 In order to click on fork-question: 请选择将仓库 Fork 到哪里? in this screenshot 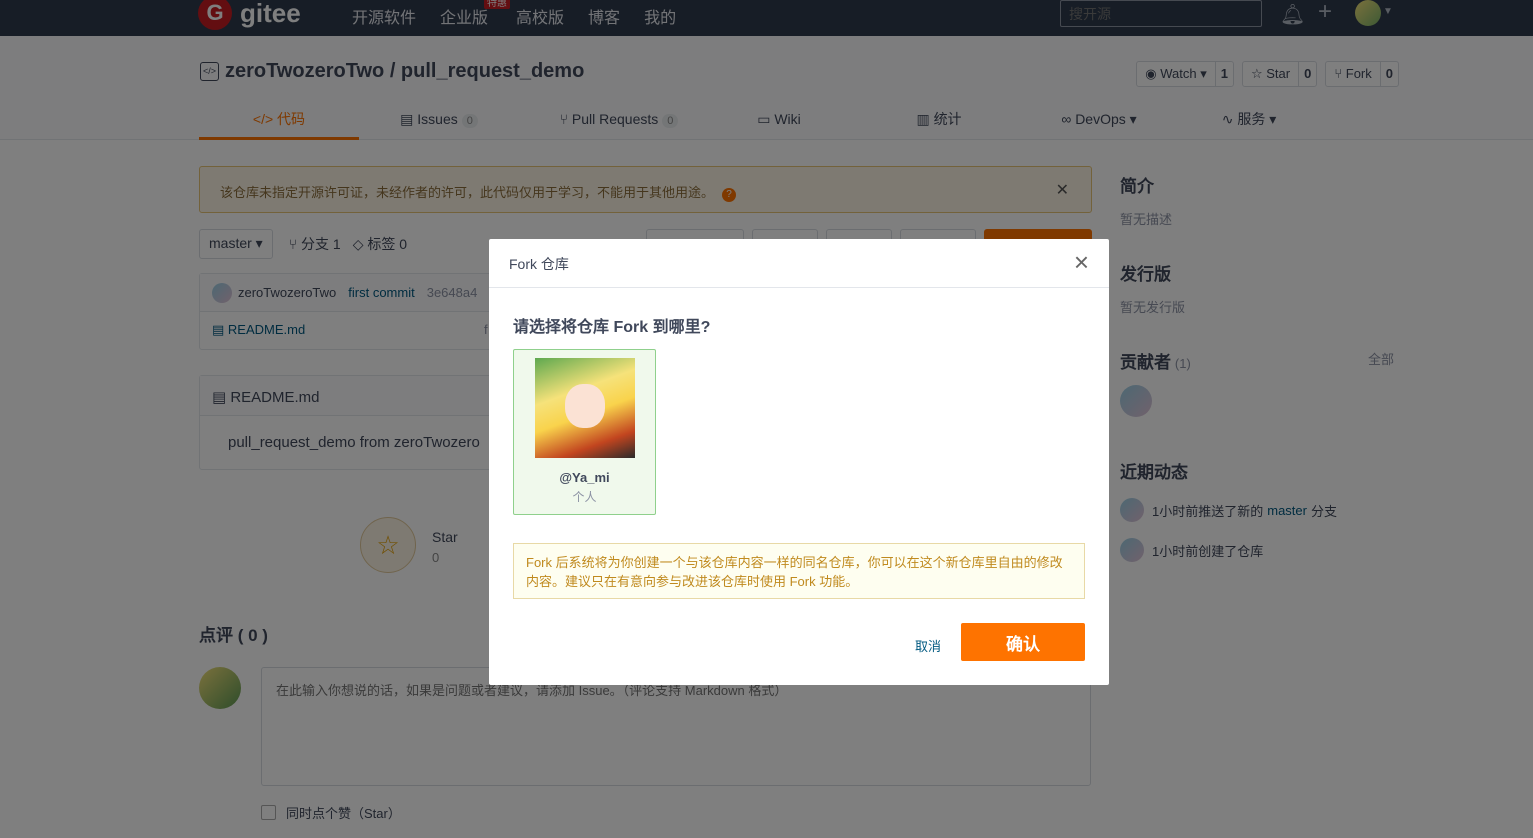, I will do `click(612, 327)`.